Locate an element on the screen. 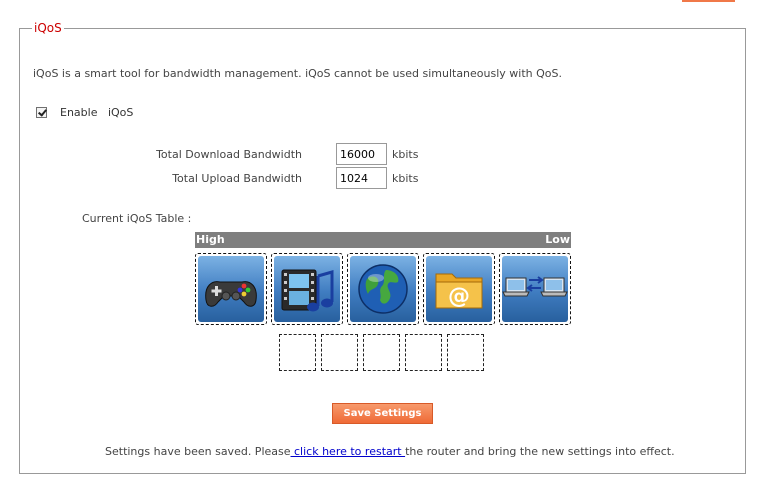 Image resolution: width=774 pixels, height=498 pixels. status-prefix: Settings have been saved. Please is located at coordinates (198, 451).